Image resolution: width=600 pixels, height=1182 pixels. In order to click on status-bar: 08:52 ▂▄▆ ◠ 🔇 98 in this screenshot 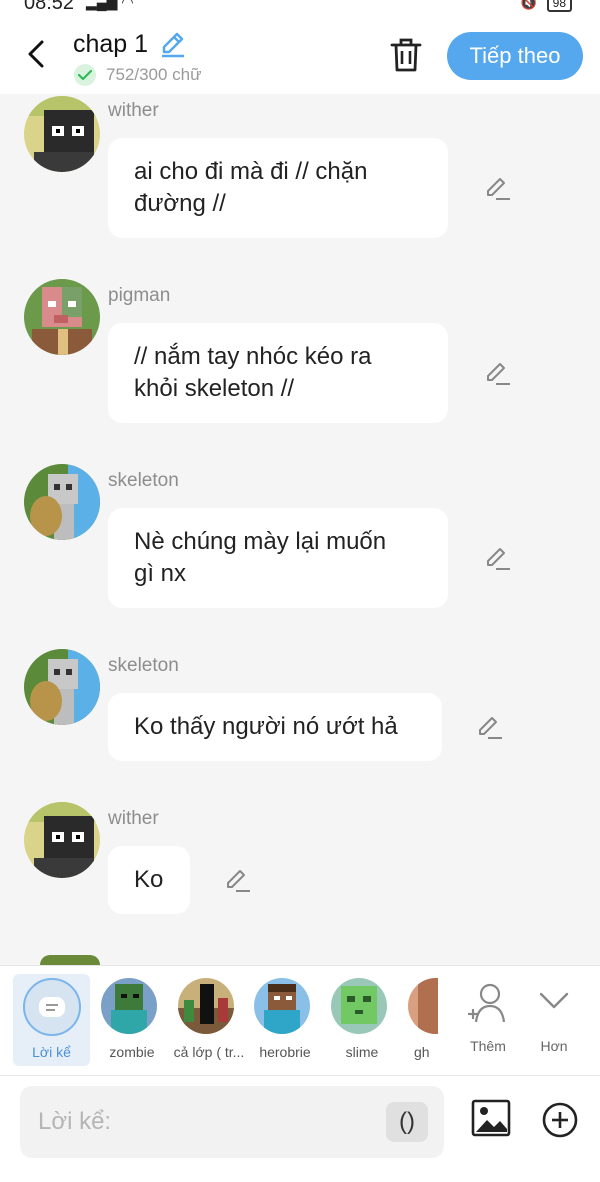, I will do `click(300, 11)`.